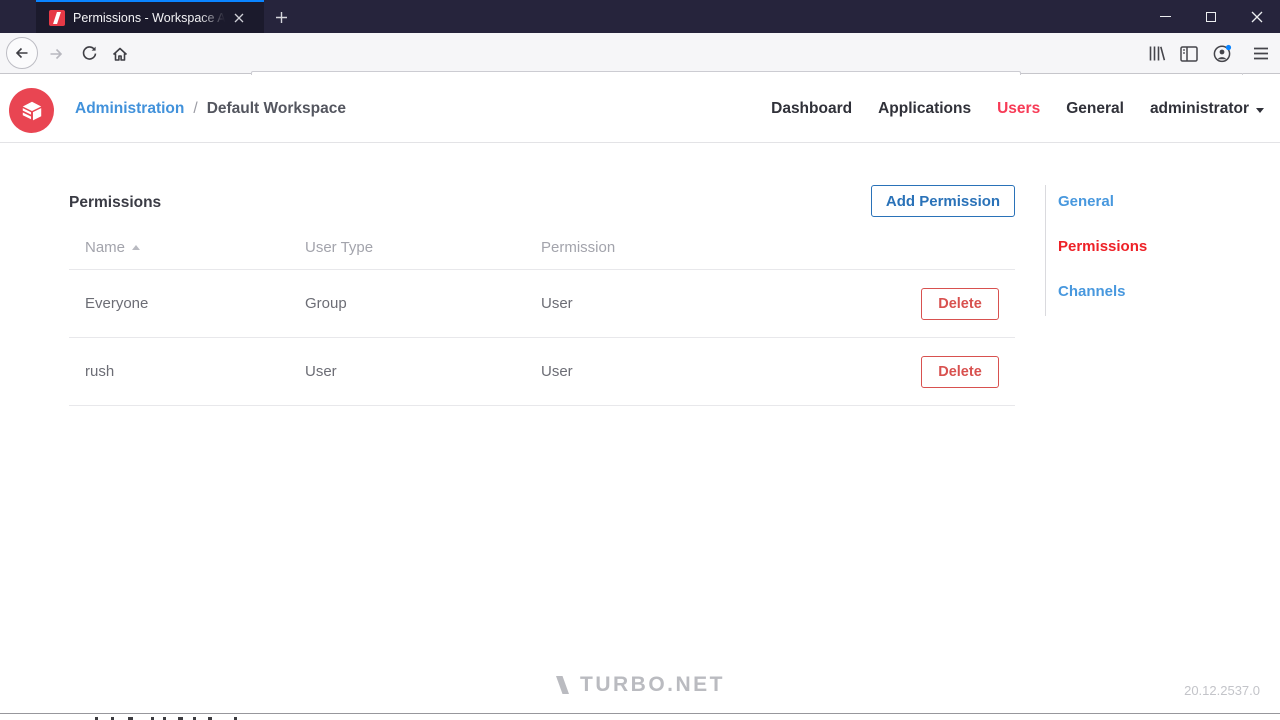 The width and height of the screenshot is (1280, 720). I want to click on window-maximize-button, so click(1211, 16).